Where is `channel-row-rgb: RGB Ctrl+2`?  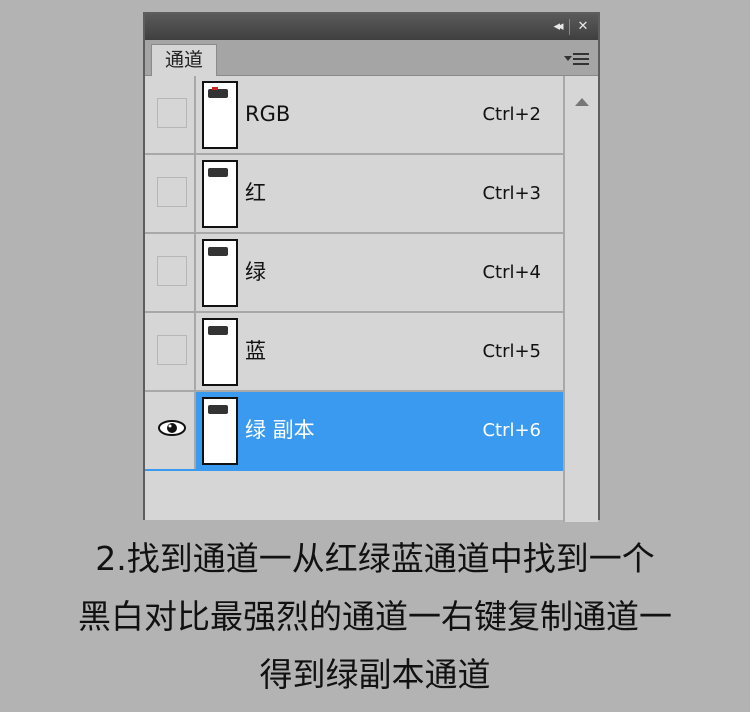
channel-row-rgb: RGB Ctrl+2 is located at coordinates (354, 115).